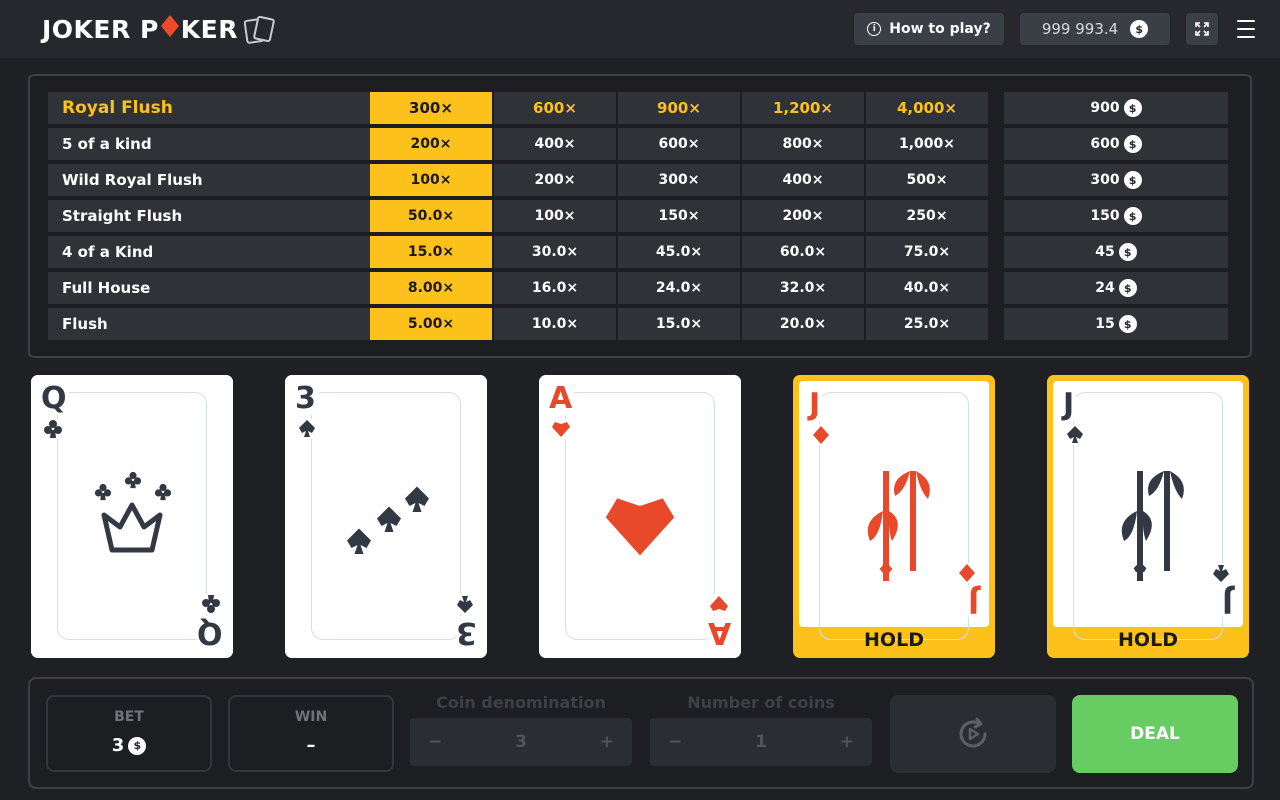  I want to click on win-amount-cell: 900 $, so click(1116, 108).